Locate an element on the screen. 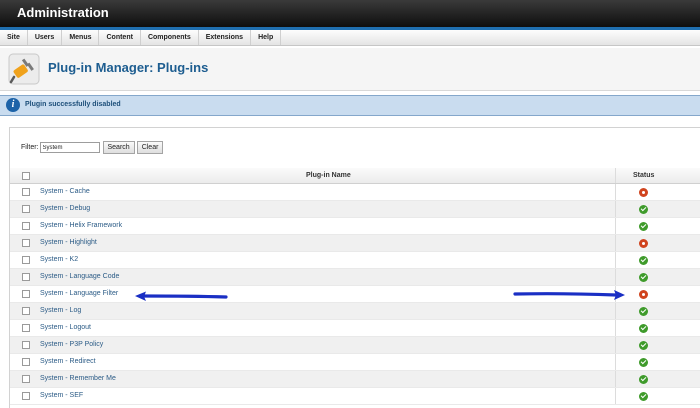 Image resolution: width=700 pixels, height=408 pixels. info-icon: i is located at coordinates (13, 105).